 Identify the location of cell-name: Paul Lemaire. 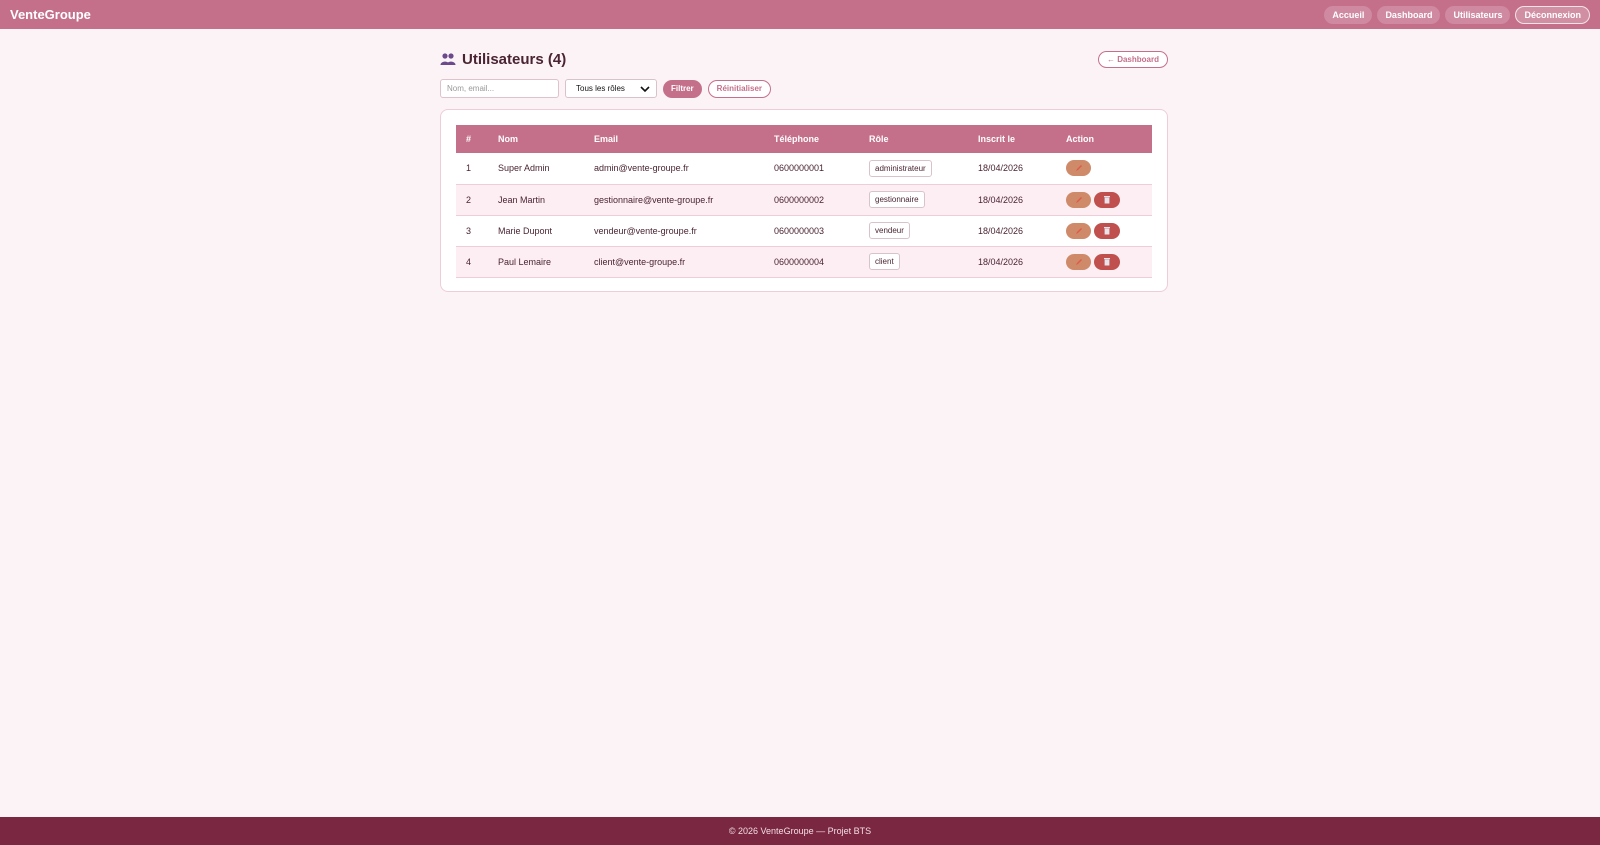
(525, 261).